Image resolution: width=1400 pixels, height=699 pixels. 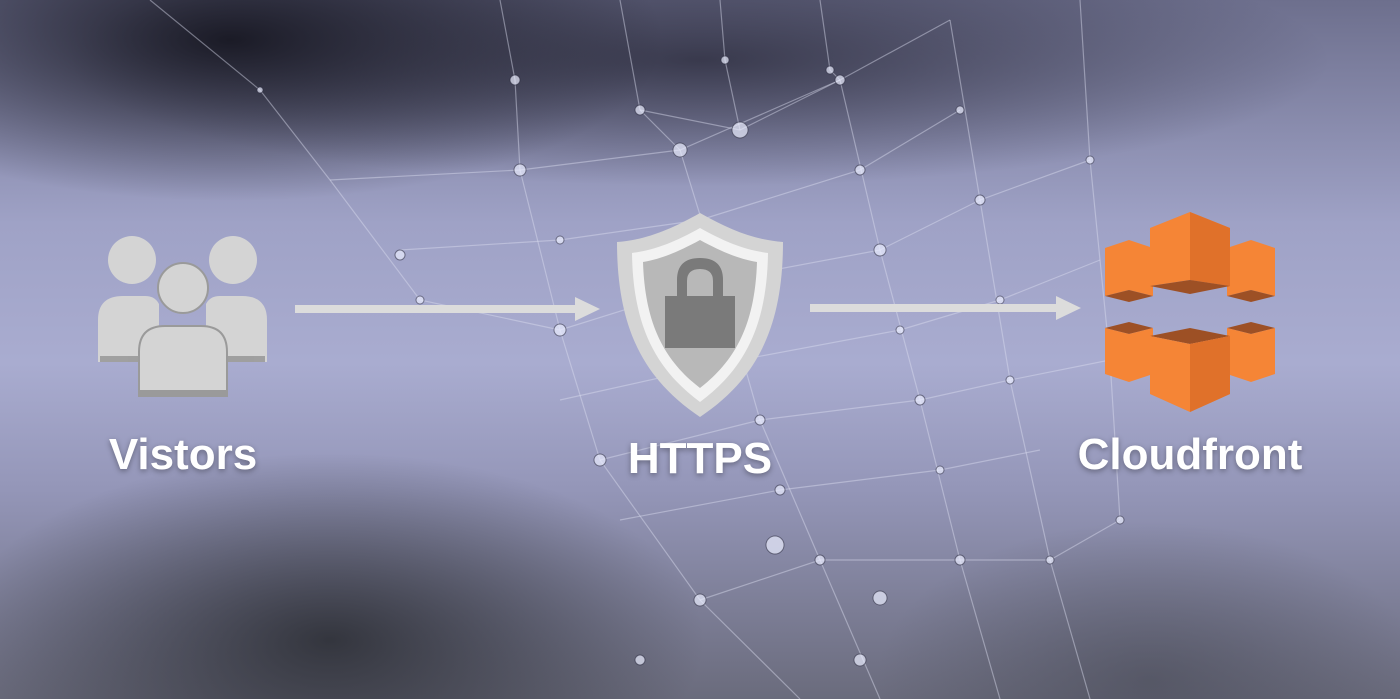 I want to click on arrow-visitors-to-https, so click(x=447, y=309).